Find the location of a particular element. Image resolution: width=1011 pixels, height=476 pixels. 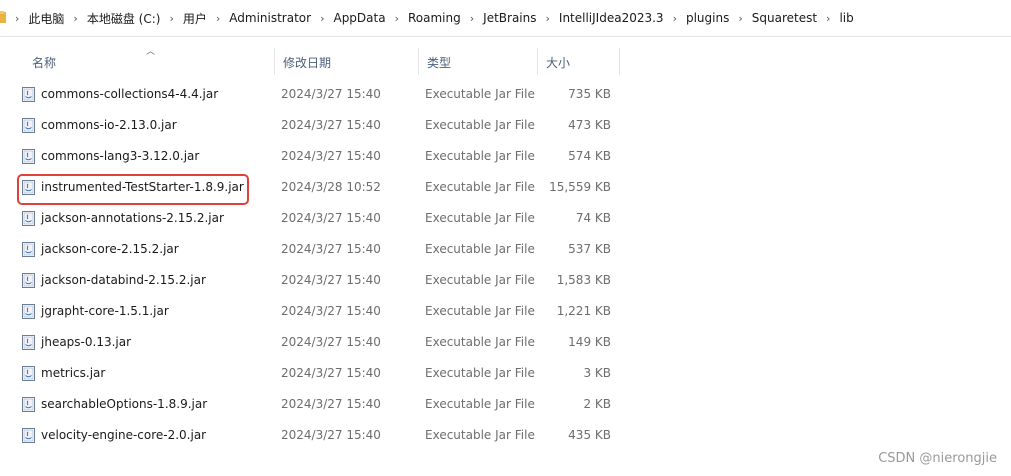

breadcrumb-item: 本地磁盘 (C:) is located at coordinates (124, 18).